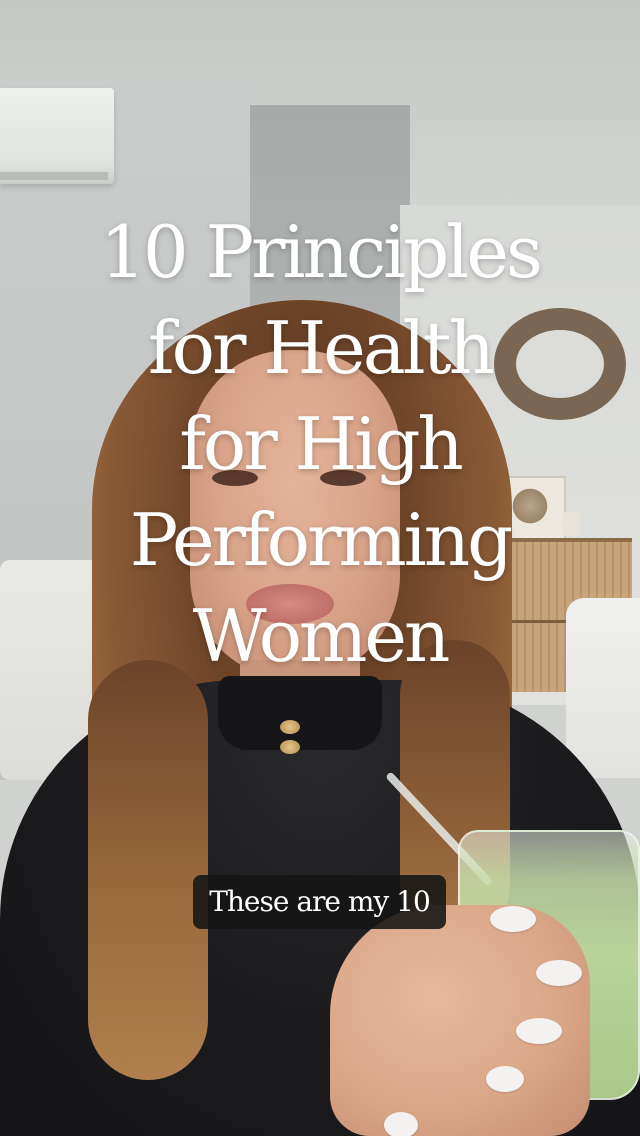 This screenshot has height=1136, width=640. I want to click on subtitle-caption: These are my 10, so click(319, 902).